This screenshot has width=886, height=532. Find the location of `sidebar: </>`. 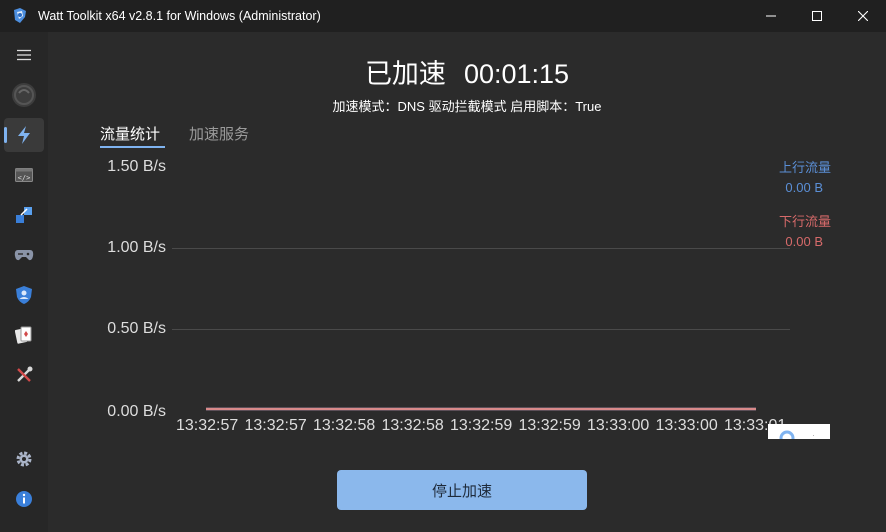

sidebar: </> is located at coordinates (24, 282).